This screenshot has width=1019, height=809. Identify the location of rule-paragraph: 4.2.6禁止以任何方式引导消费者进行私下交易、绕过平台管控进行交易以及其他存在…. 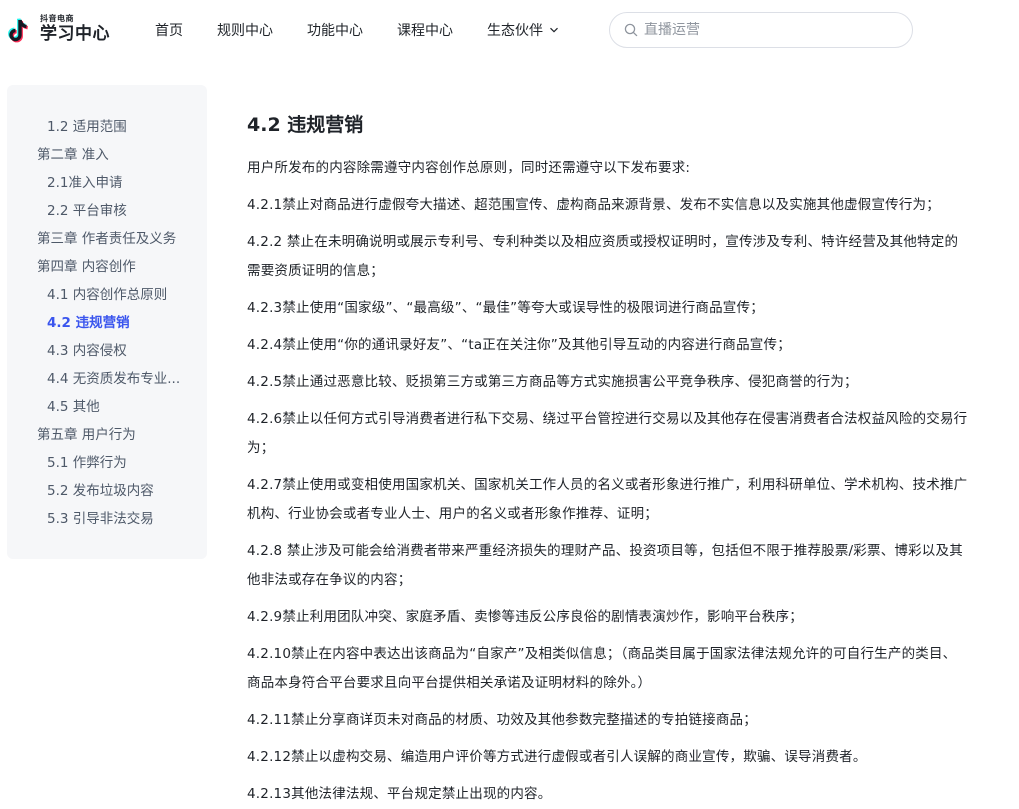
(607, 433).